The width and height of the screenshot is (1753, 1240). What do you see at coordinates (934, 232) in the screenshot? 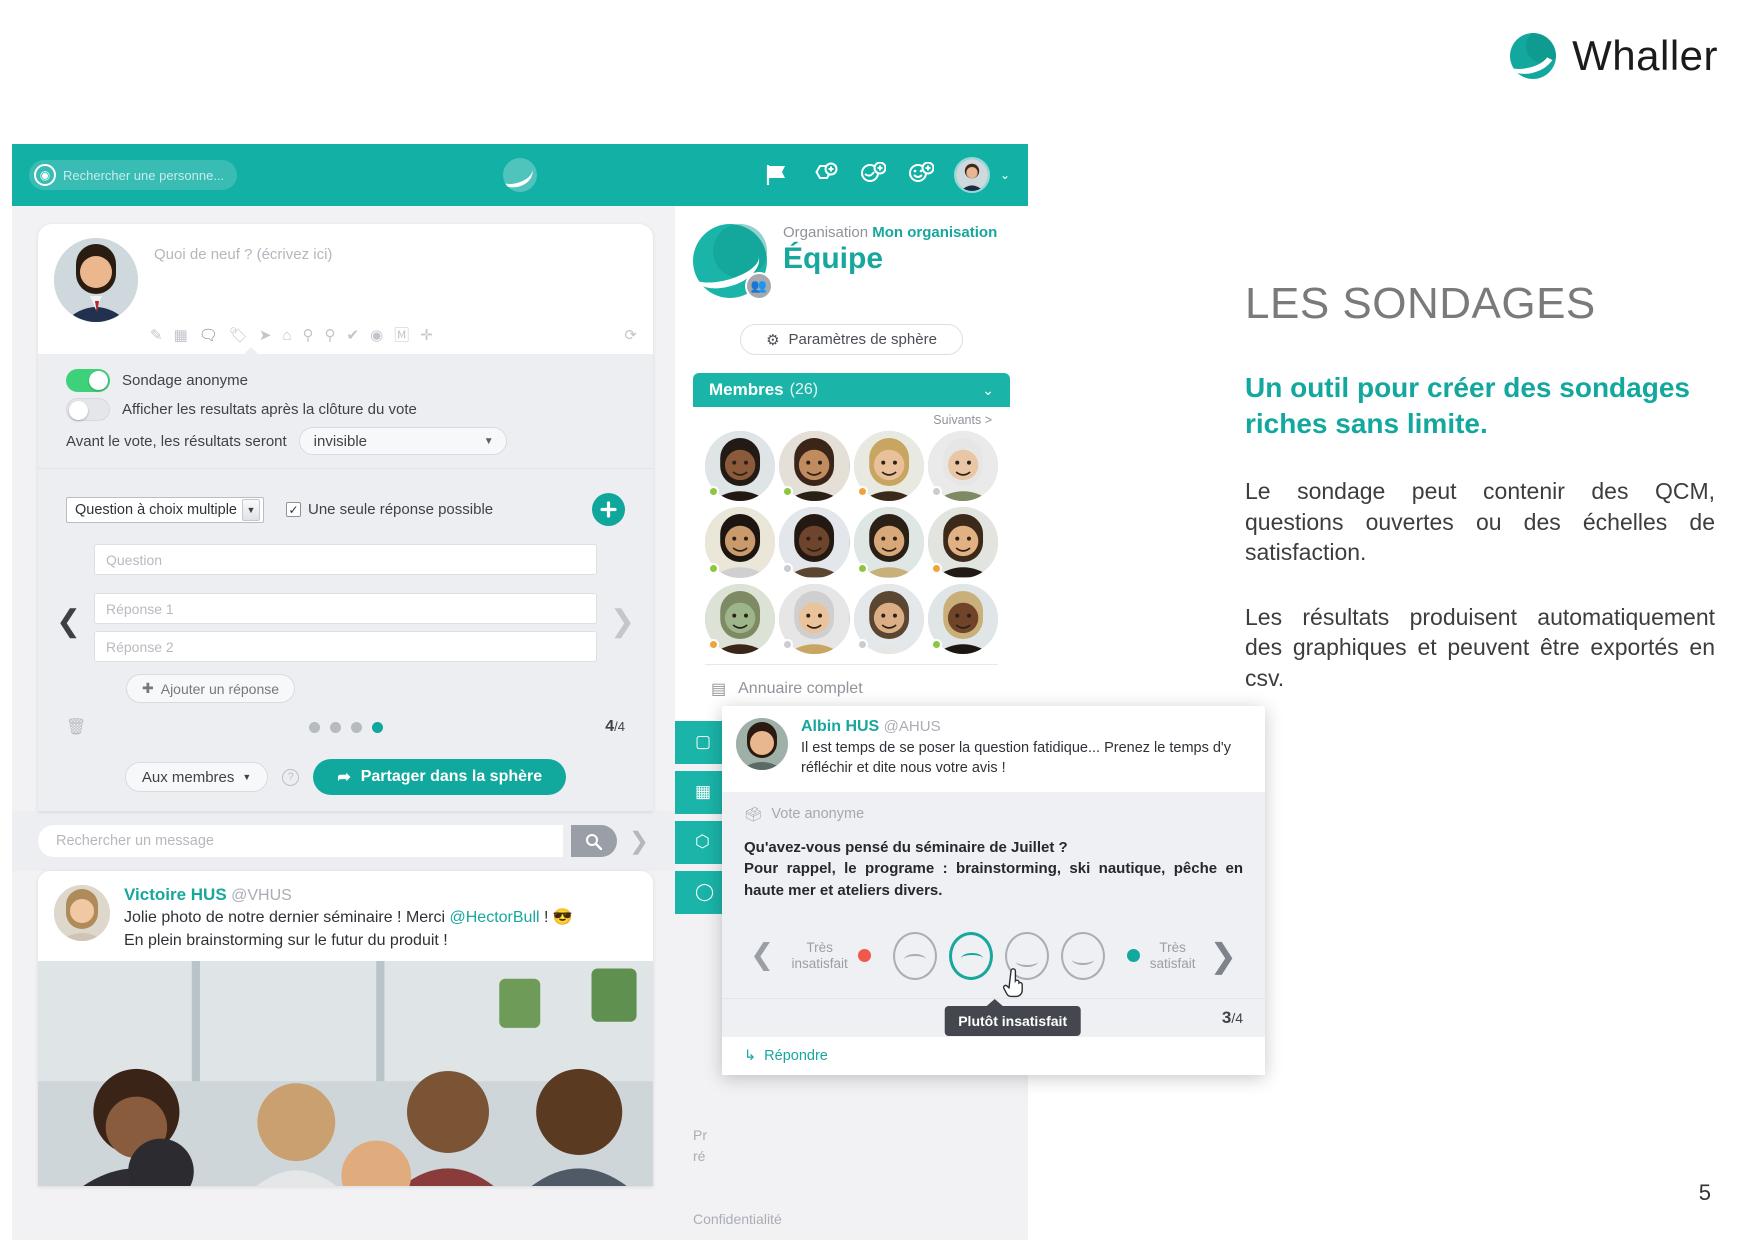
I see `organisation-name: Mon organisation` at bounding box center [934, 232].